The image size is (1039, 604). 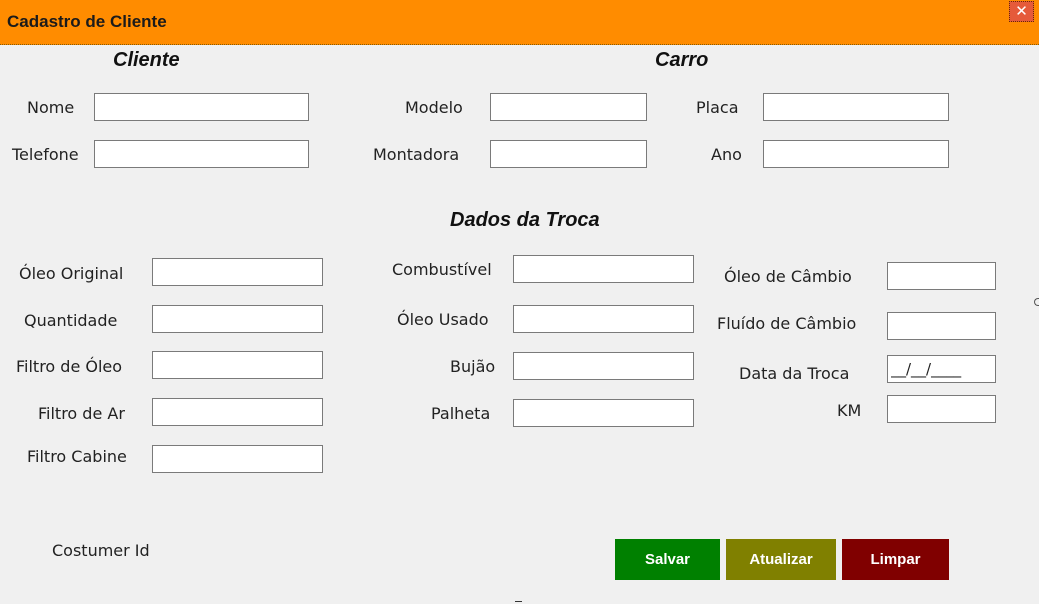 I want to click on filtro-ar-label: Filtro de Ar, so click(x=81, y=413).